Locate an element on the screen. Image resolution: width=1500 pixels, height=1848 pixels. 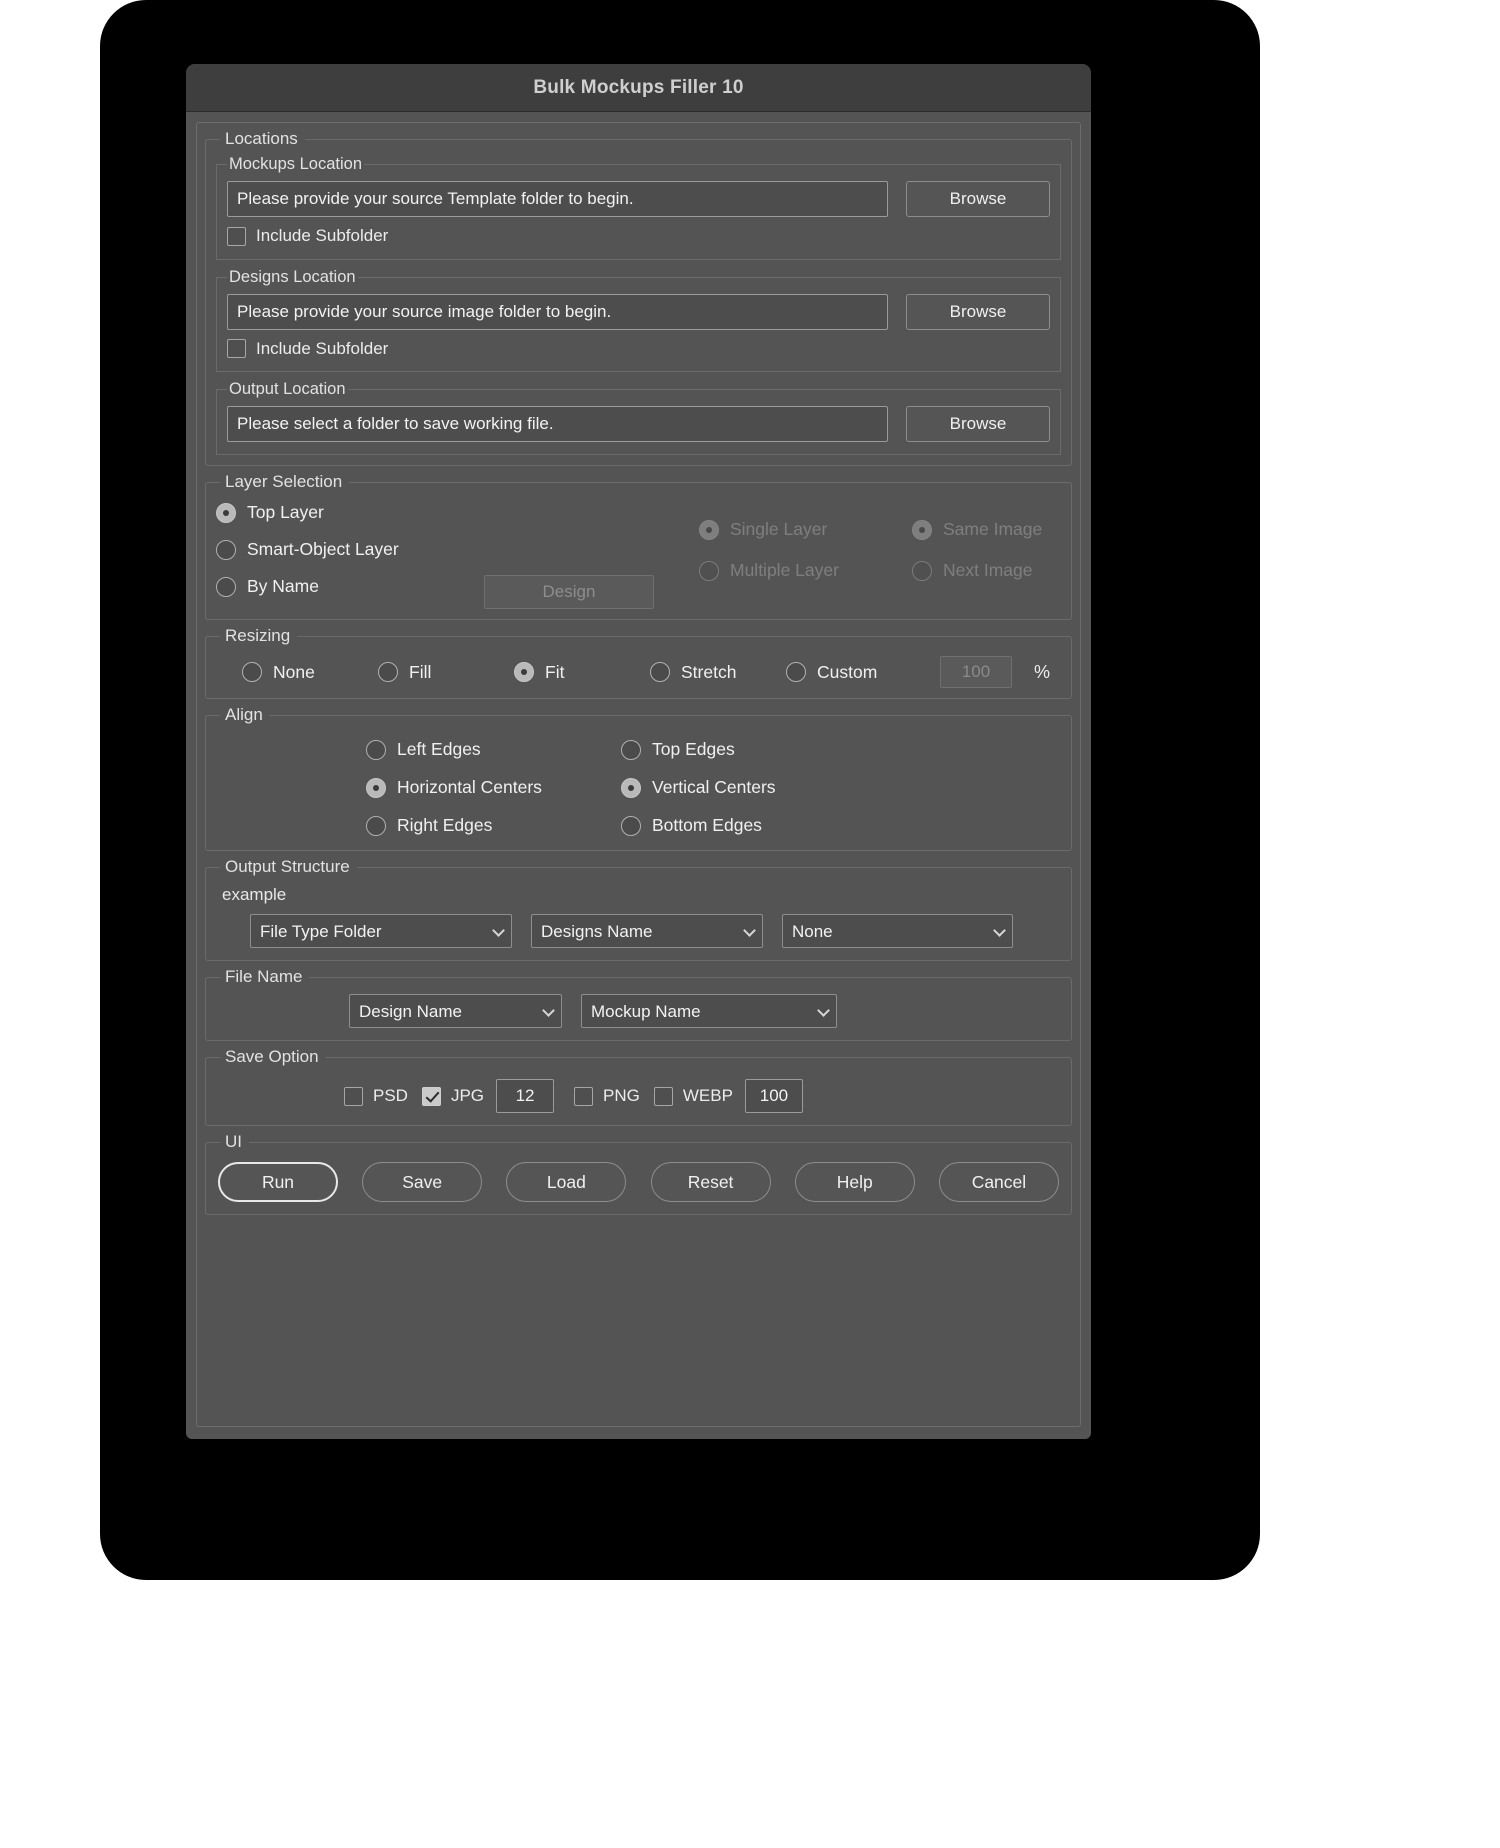
radio-resize-custom: Custom is located at coordinates (854, 672).